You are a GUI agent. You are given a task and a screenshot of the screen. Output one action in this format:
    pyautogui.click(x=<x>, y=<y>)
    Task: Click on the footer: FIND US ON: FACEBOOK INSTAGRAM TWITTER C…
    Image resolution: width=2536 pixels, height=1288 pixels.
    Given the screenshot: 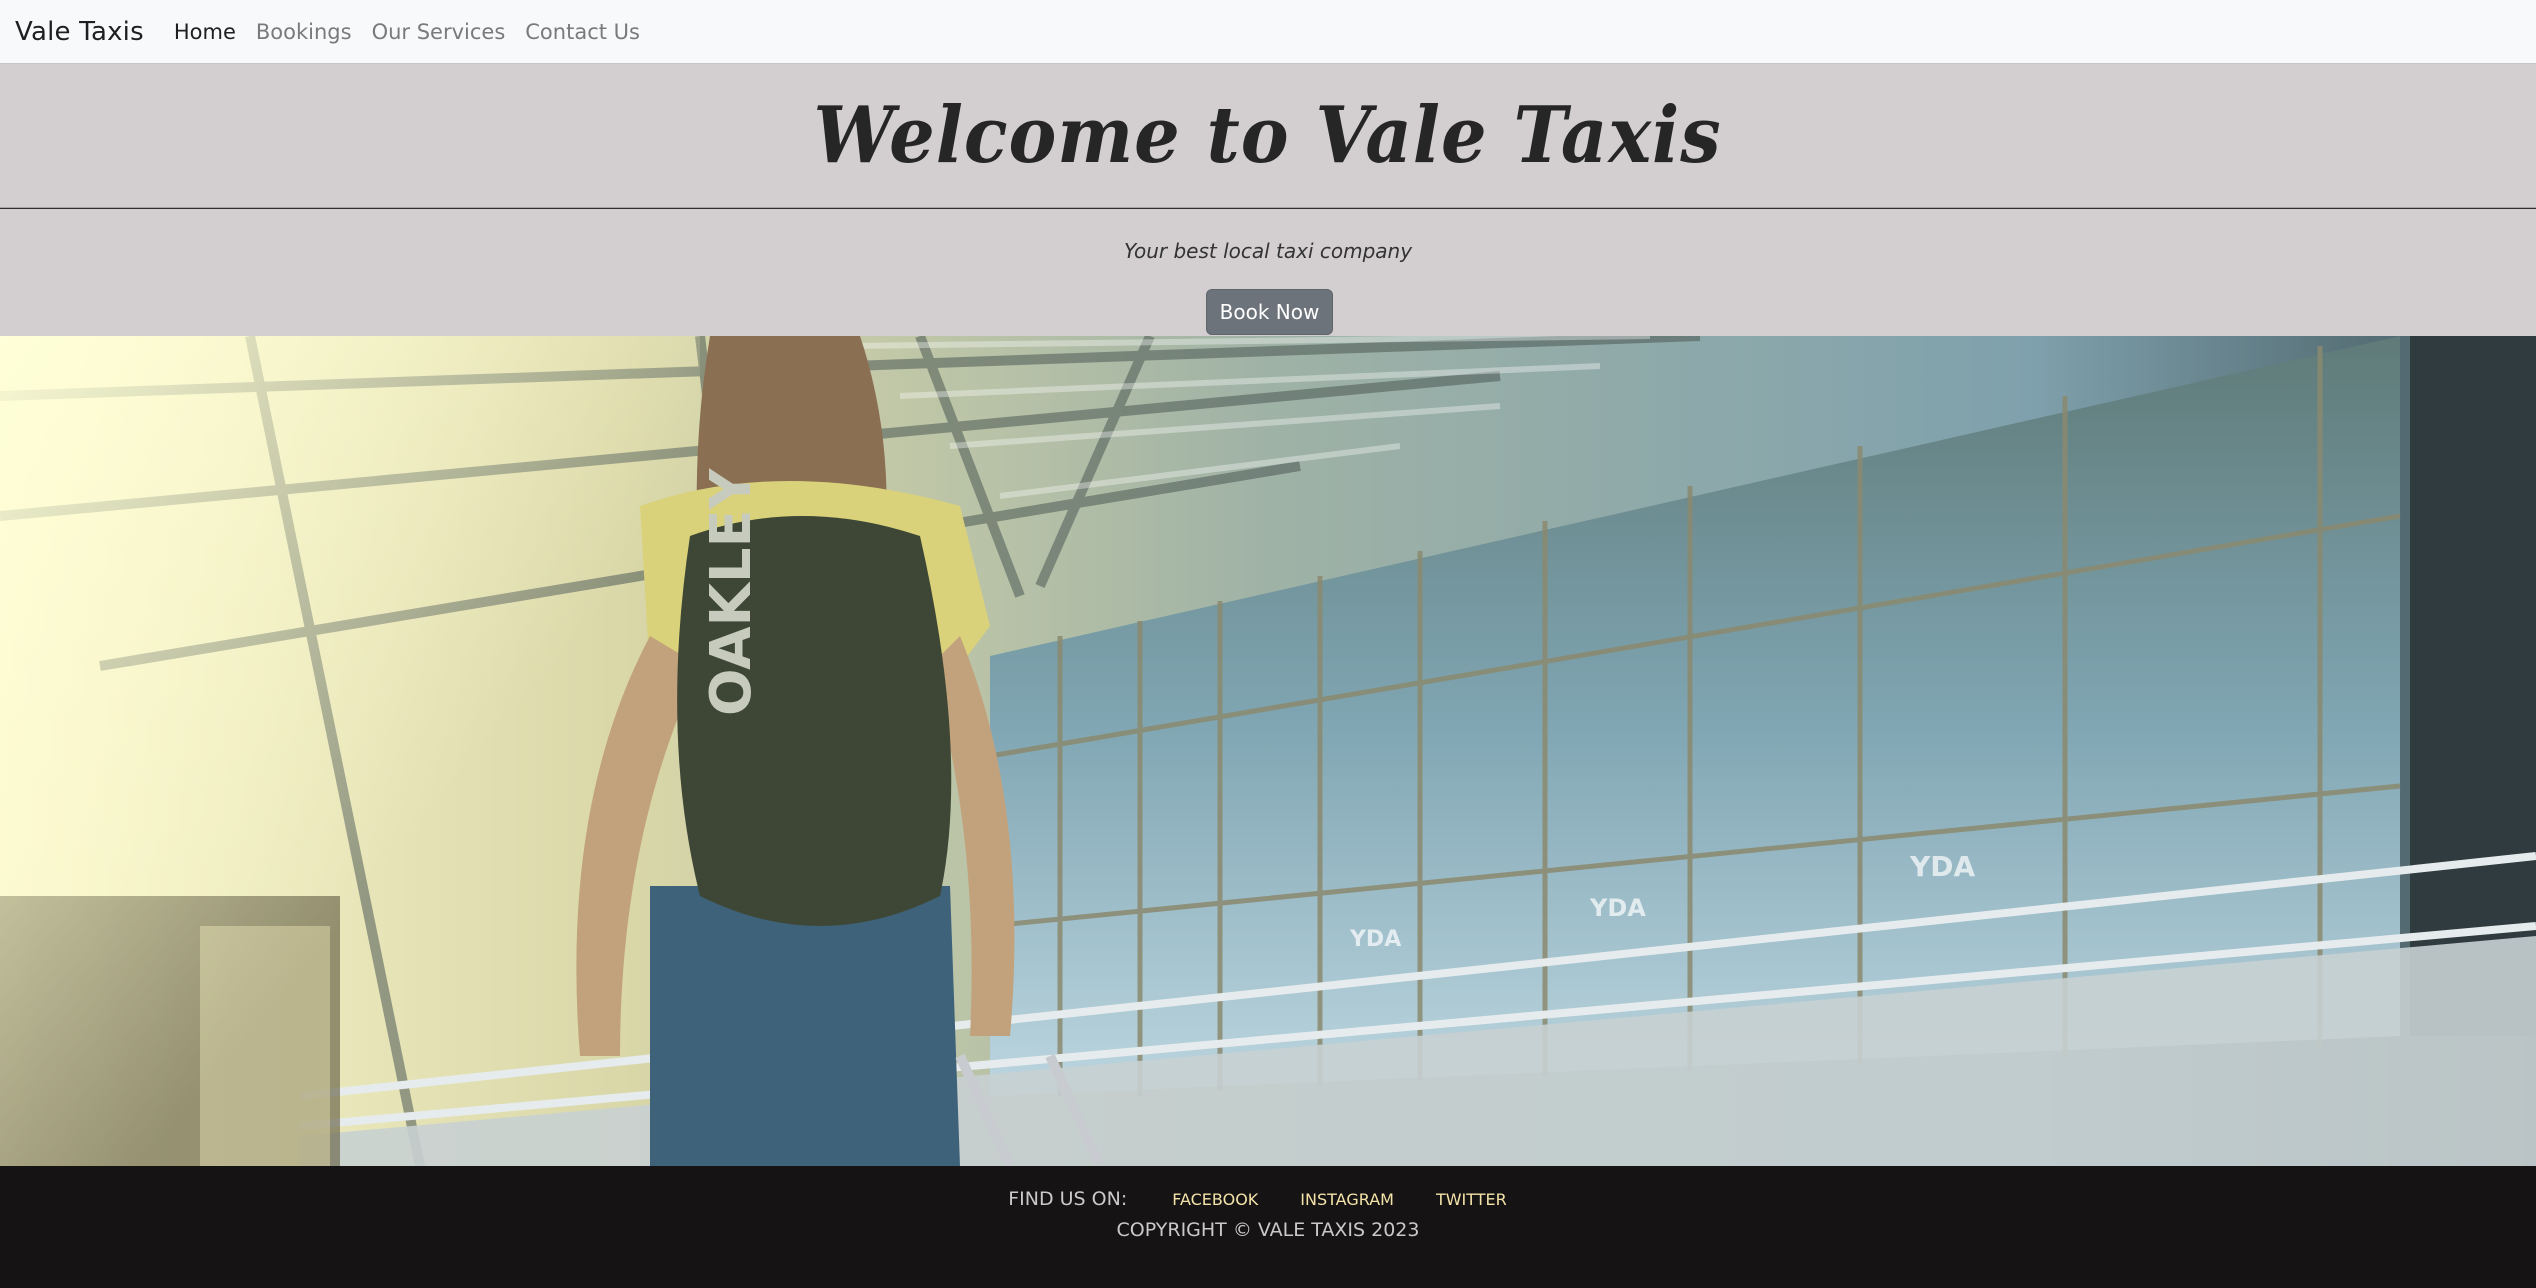 What is the action you would take?
    pyautogui.click(x=1268, y=1227)
    